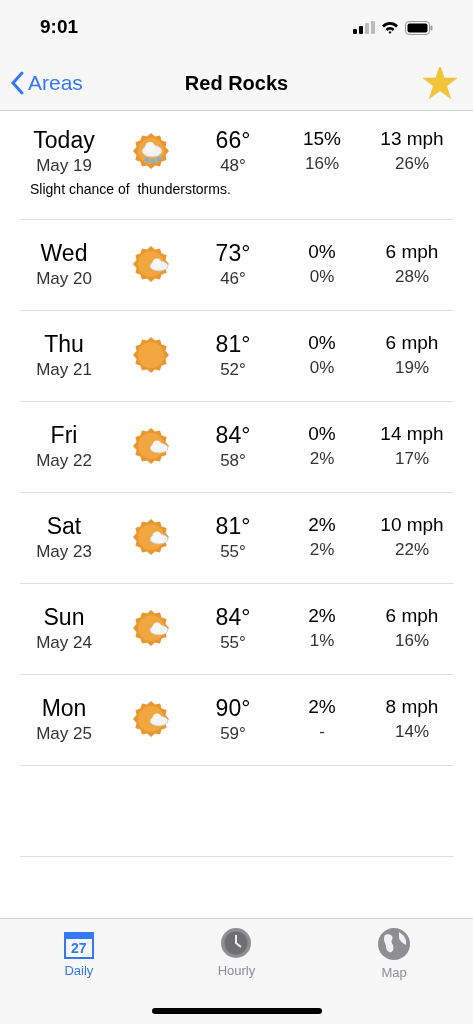 The width and height of the screenshot is (473, 1024). Describe the element at coordinates (59, 27) in the screenshot. I see `status-time: 9:01` at that location.